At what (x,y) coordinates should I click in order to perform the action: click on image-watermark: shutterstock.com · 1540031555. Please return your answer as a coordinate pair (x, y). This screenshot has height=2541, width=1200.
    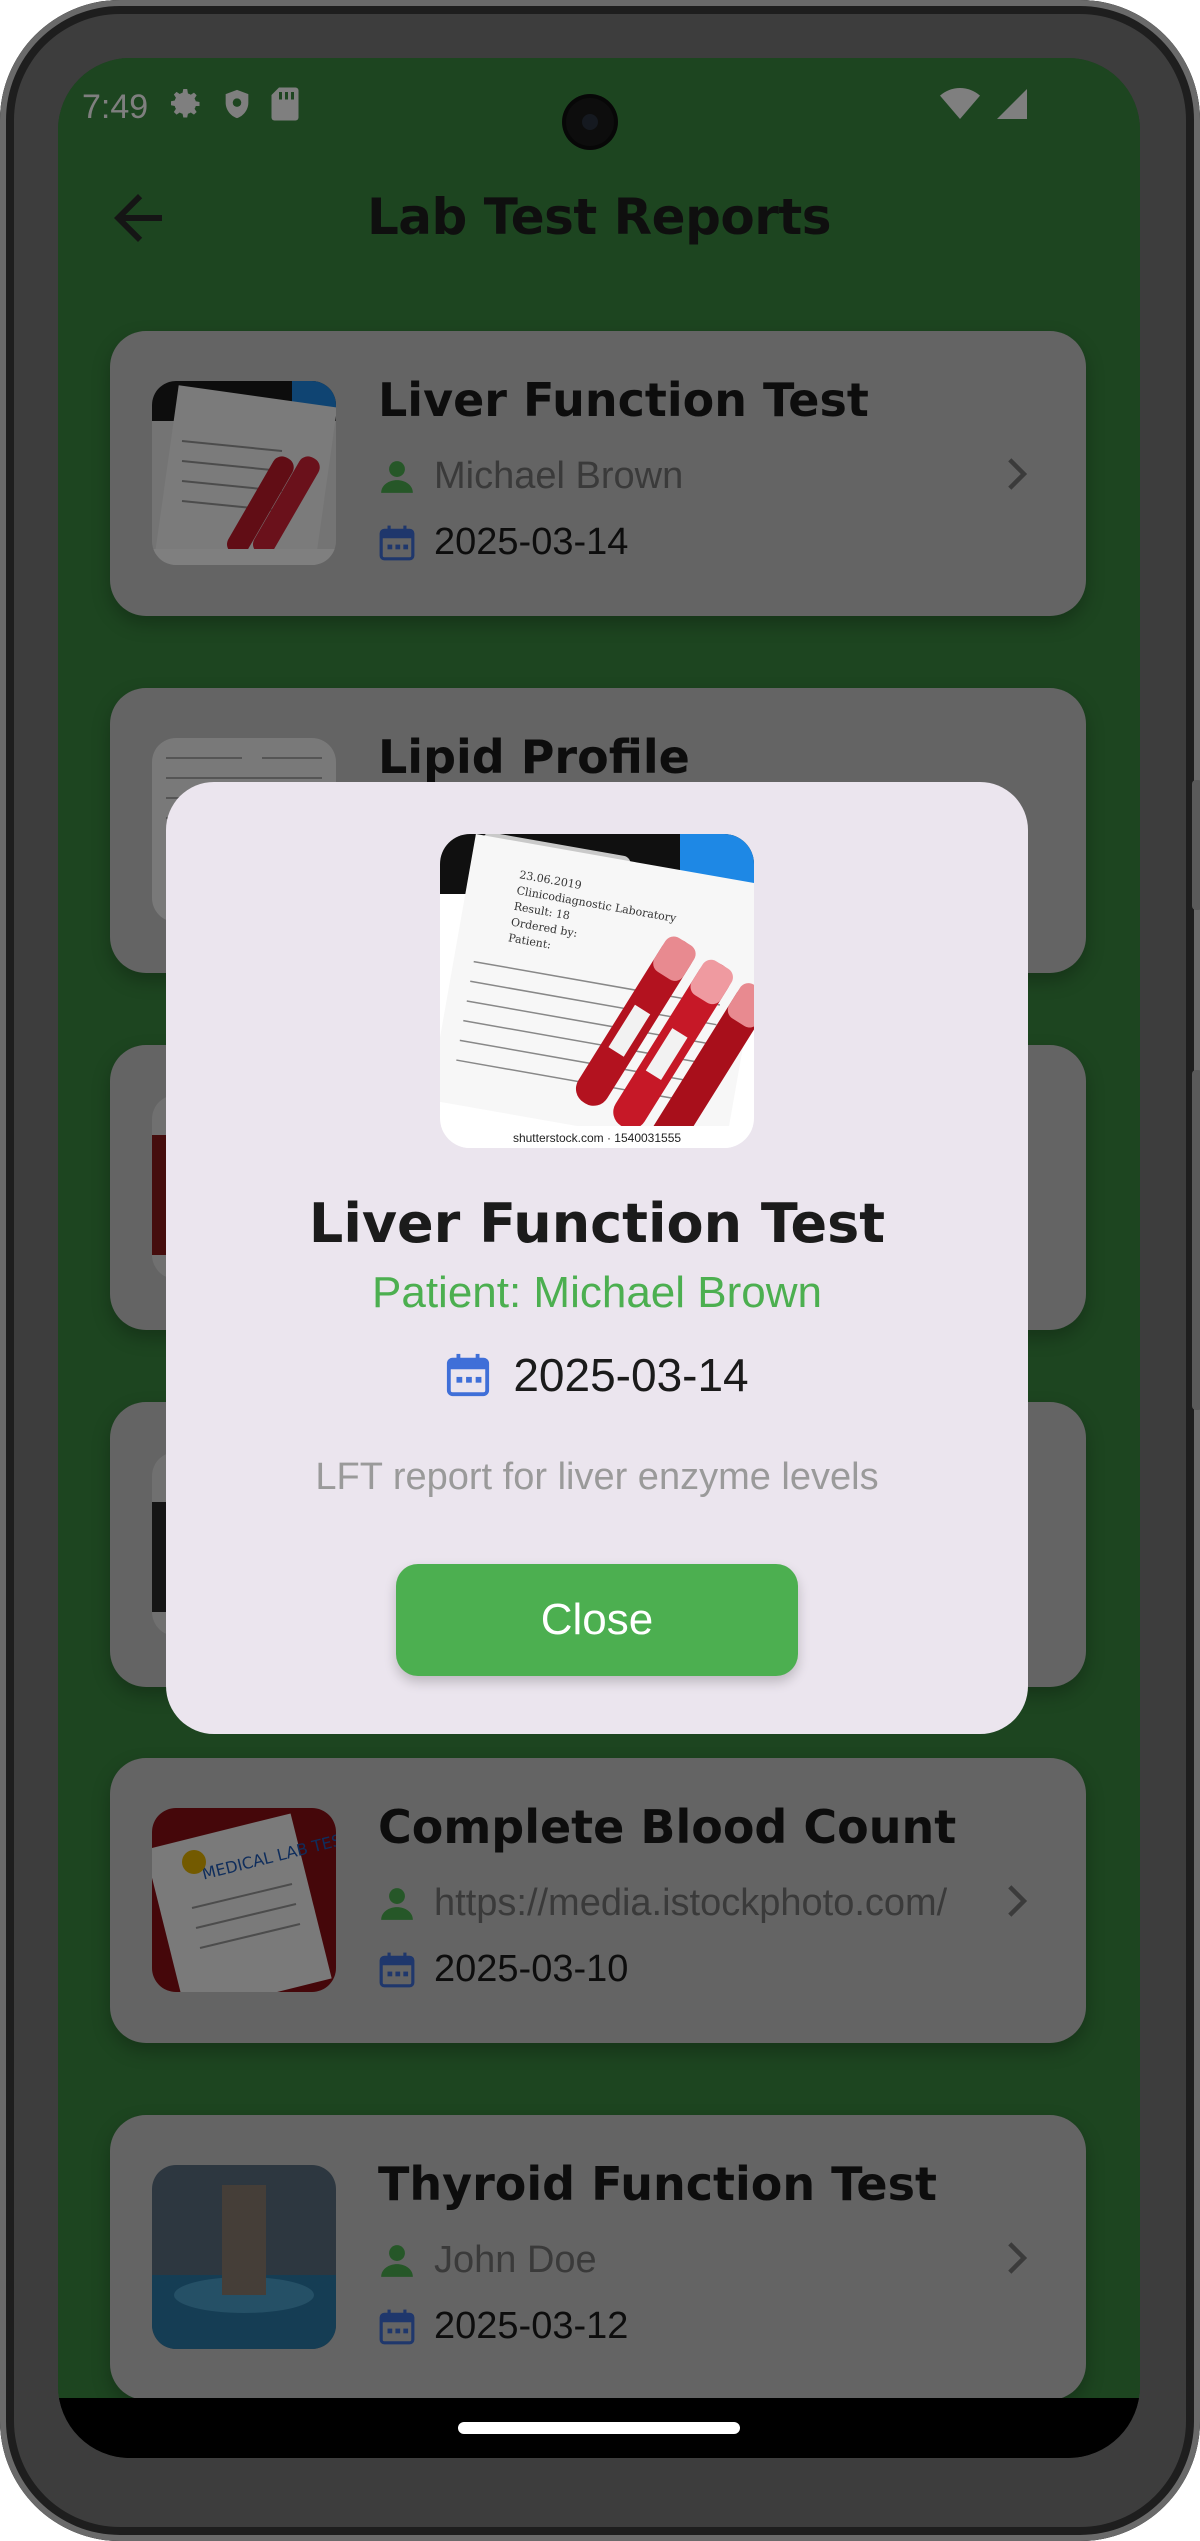
    Looking at the image, I should click on (597, 1138).